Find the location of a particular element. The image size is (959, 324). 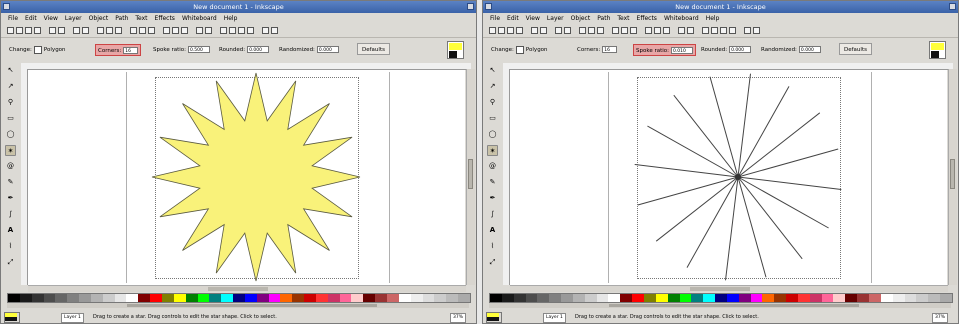

title-bar: New document 1 - Inkscape is located at coordinates (720, 7).